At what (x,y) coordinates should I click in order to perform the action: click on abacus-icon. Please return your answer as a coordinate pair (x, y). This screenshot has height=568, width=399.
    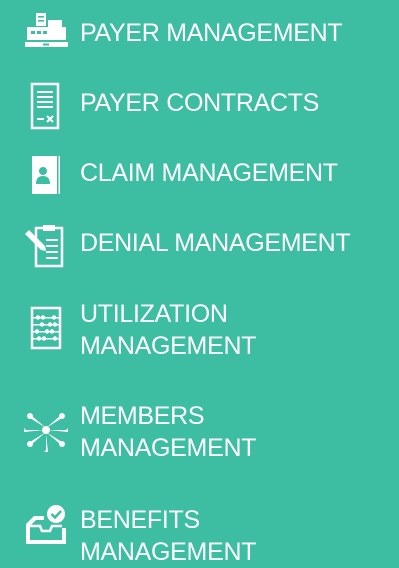
    Looking at the image, I should click on (46, 328).